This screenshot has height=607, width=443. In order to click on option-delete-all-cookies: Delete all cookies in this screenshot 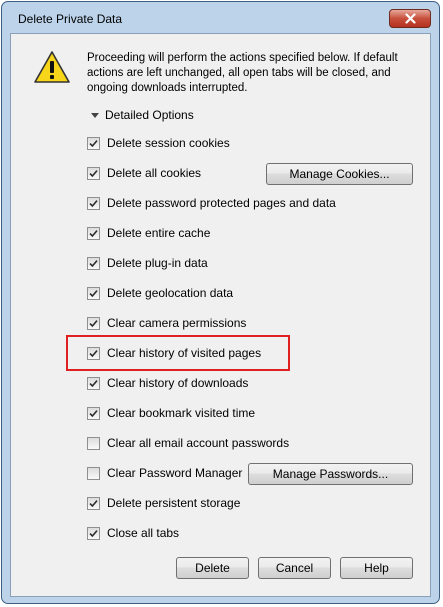, I will do `click(144, 173)`.